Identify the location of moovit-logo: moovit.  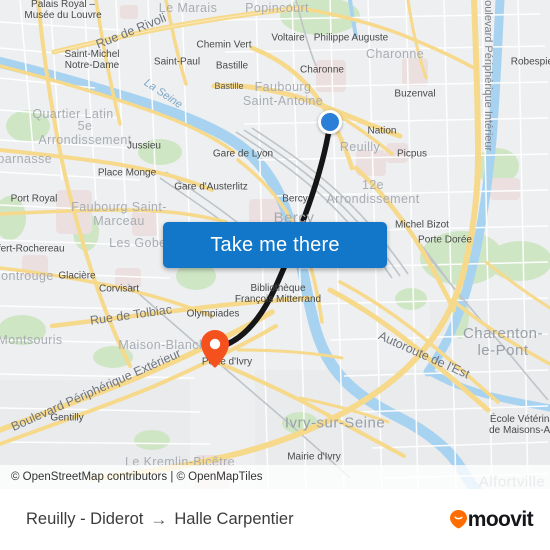
(491, 519).